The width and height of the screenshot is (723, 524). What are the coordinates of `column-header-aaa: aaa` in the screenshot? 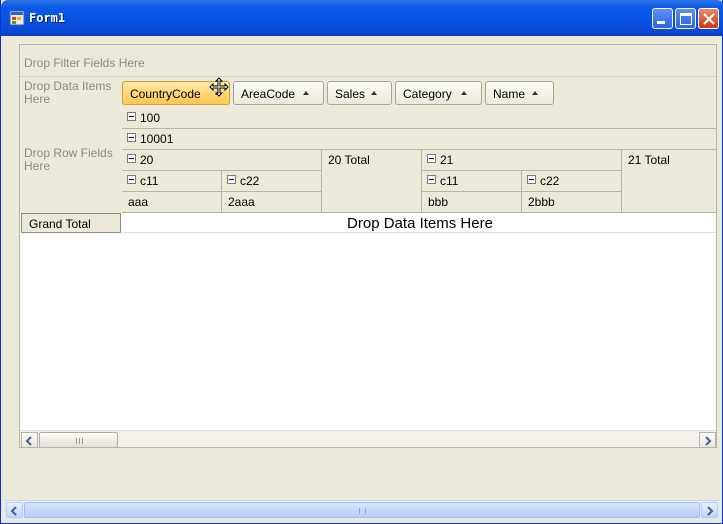 It's located at (172, 202).